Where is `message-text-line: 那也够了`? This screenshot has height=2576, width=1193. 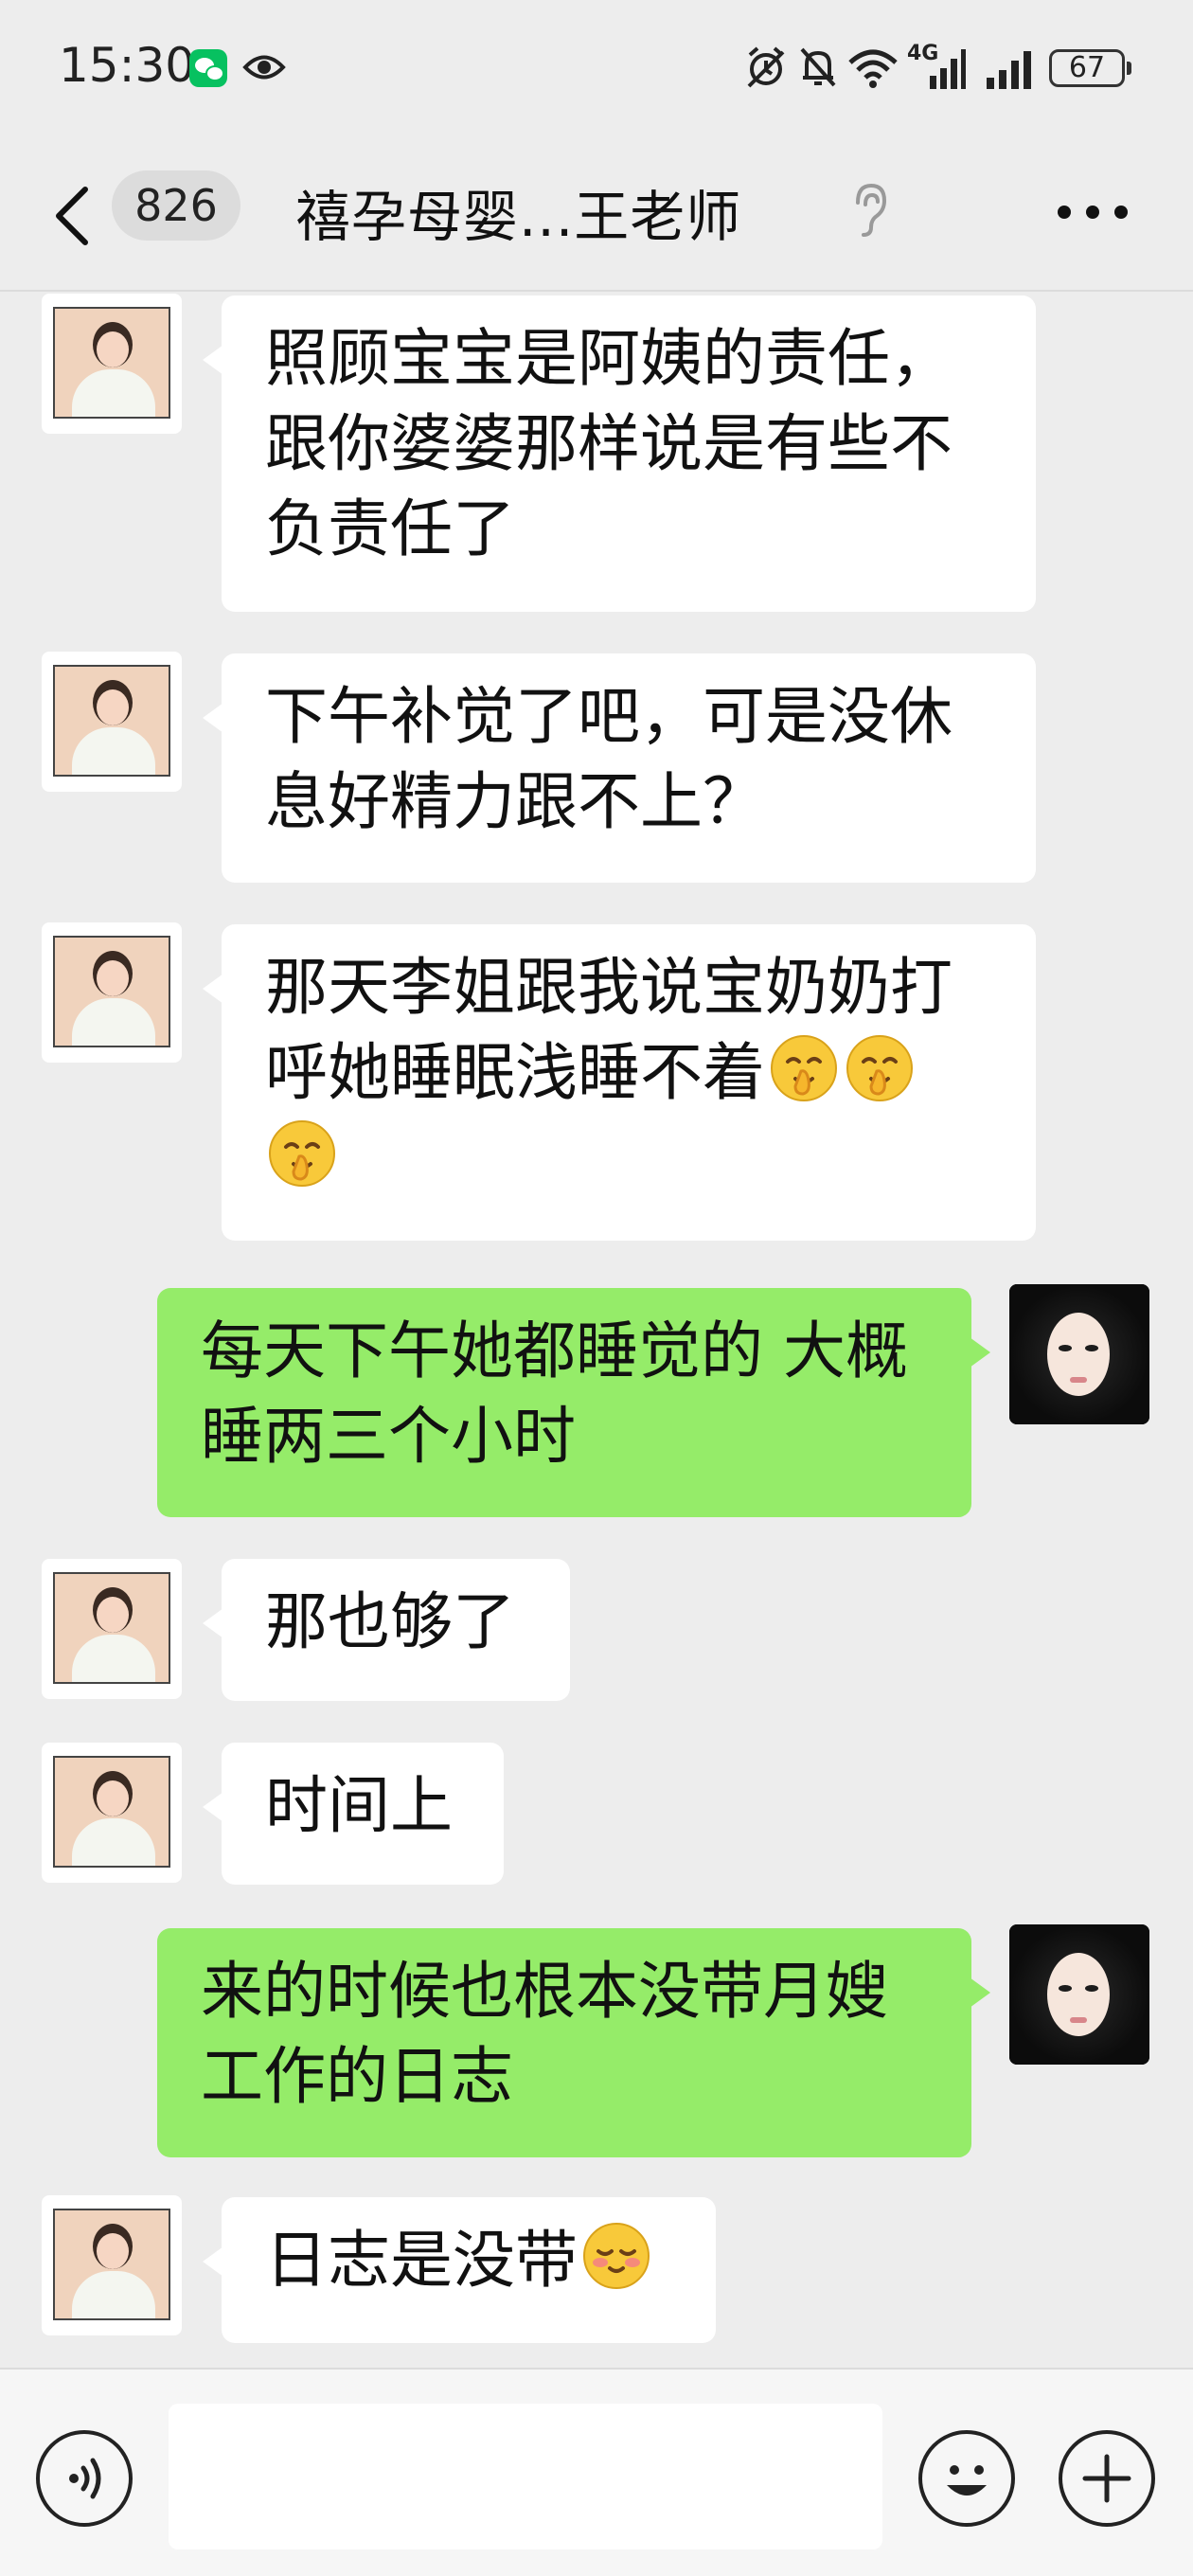 message-text-line: 那也够了 is located at coordinates (390, 1621).